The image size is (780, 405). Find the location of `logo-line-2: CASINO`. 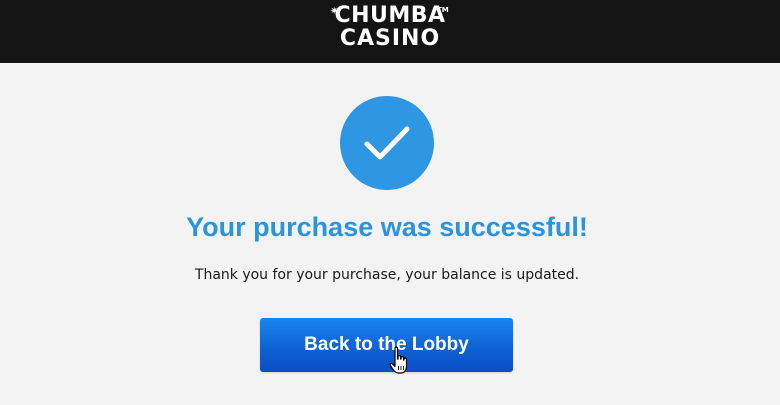

logo-line-2: CASINO is located at coordinates (390, 38).